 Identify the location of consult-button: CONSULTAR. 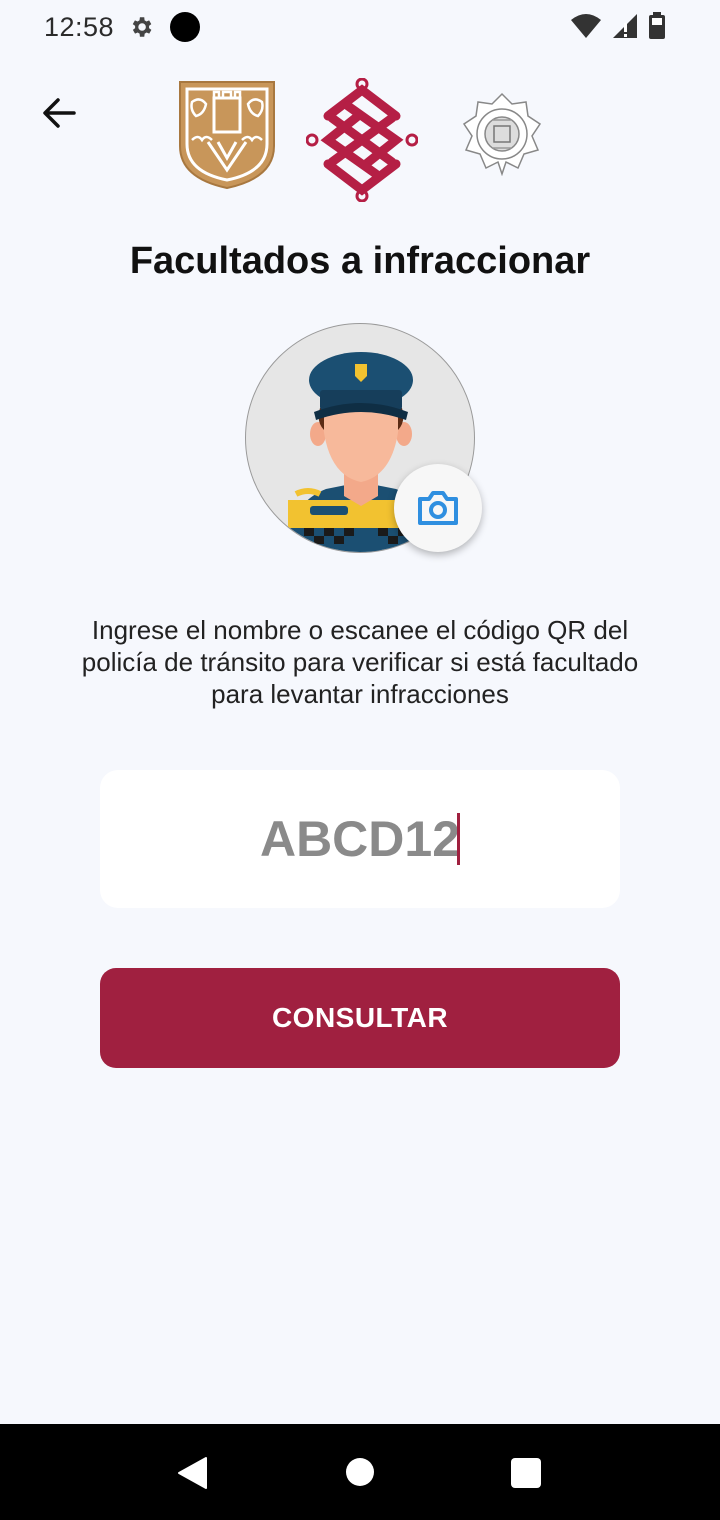
(360, 1018).